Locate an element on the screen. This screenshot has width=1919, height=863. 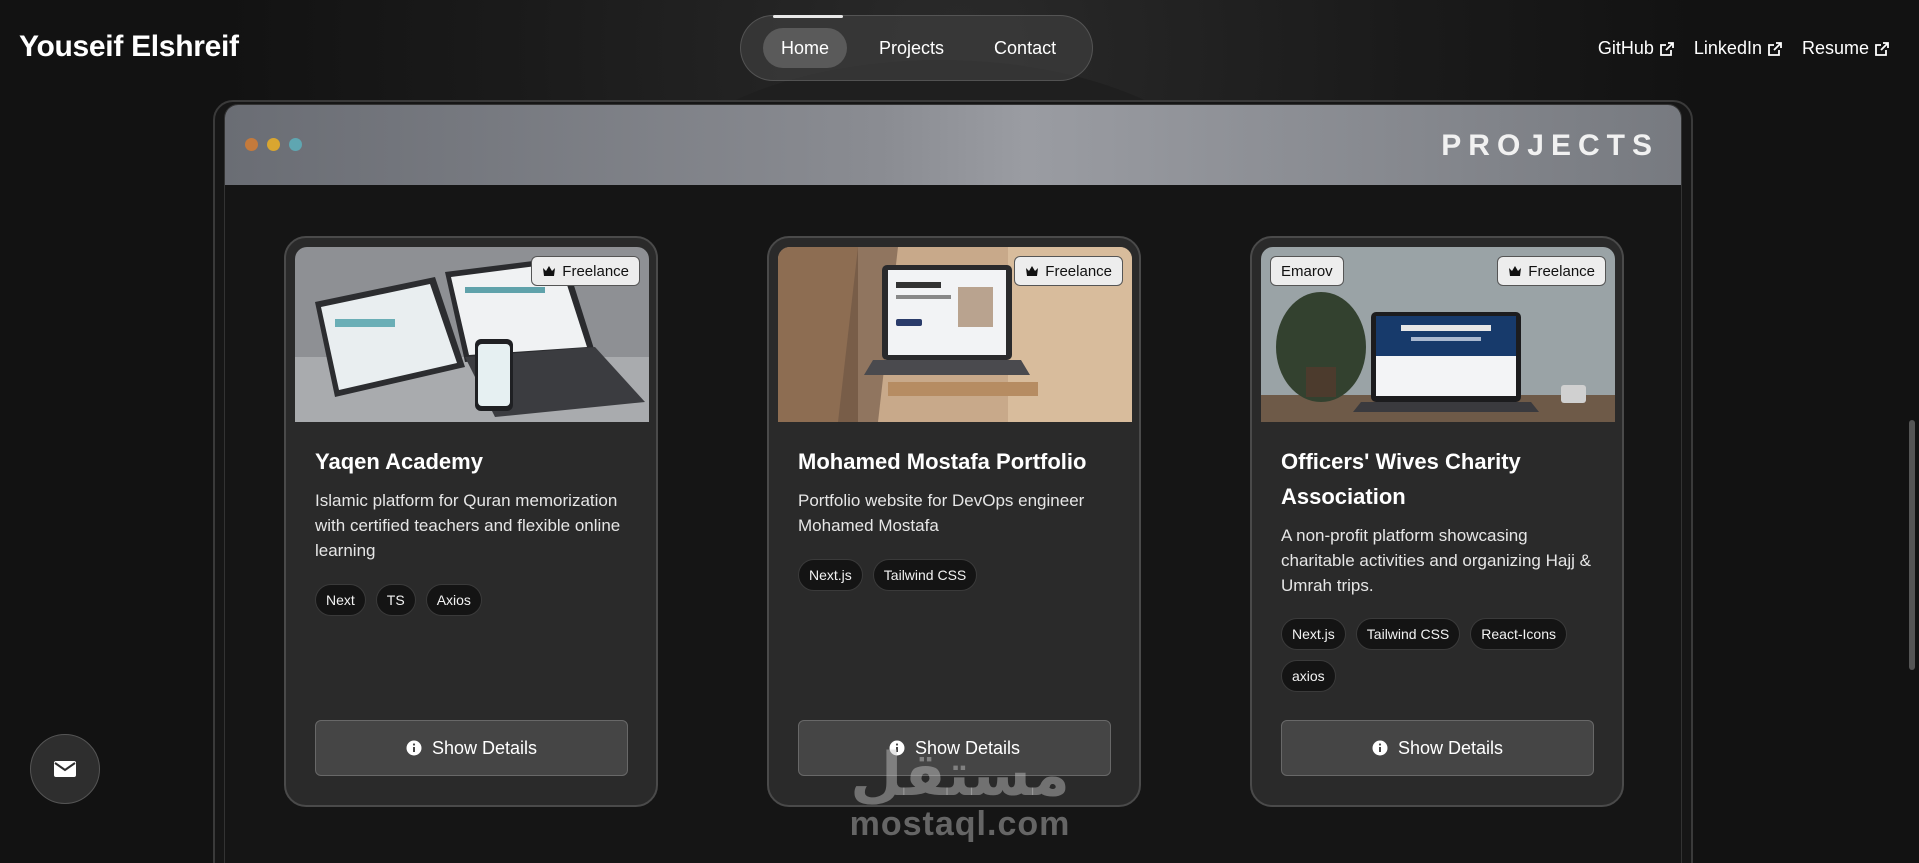
linkedin-link: LinkedIn is located at coordinates (1738, 48).